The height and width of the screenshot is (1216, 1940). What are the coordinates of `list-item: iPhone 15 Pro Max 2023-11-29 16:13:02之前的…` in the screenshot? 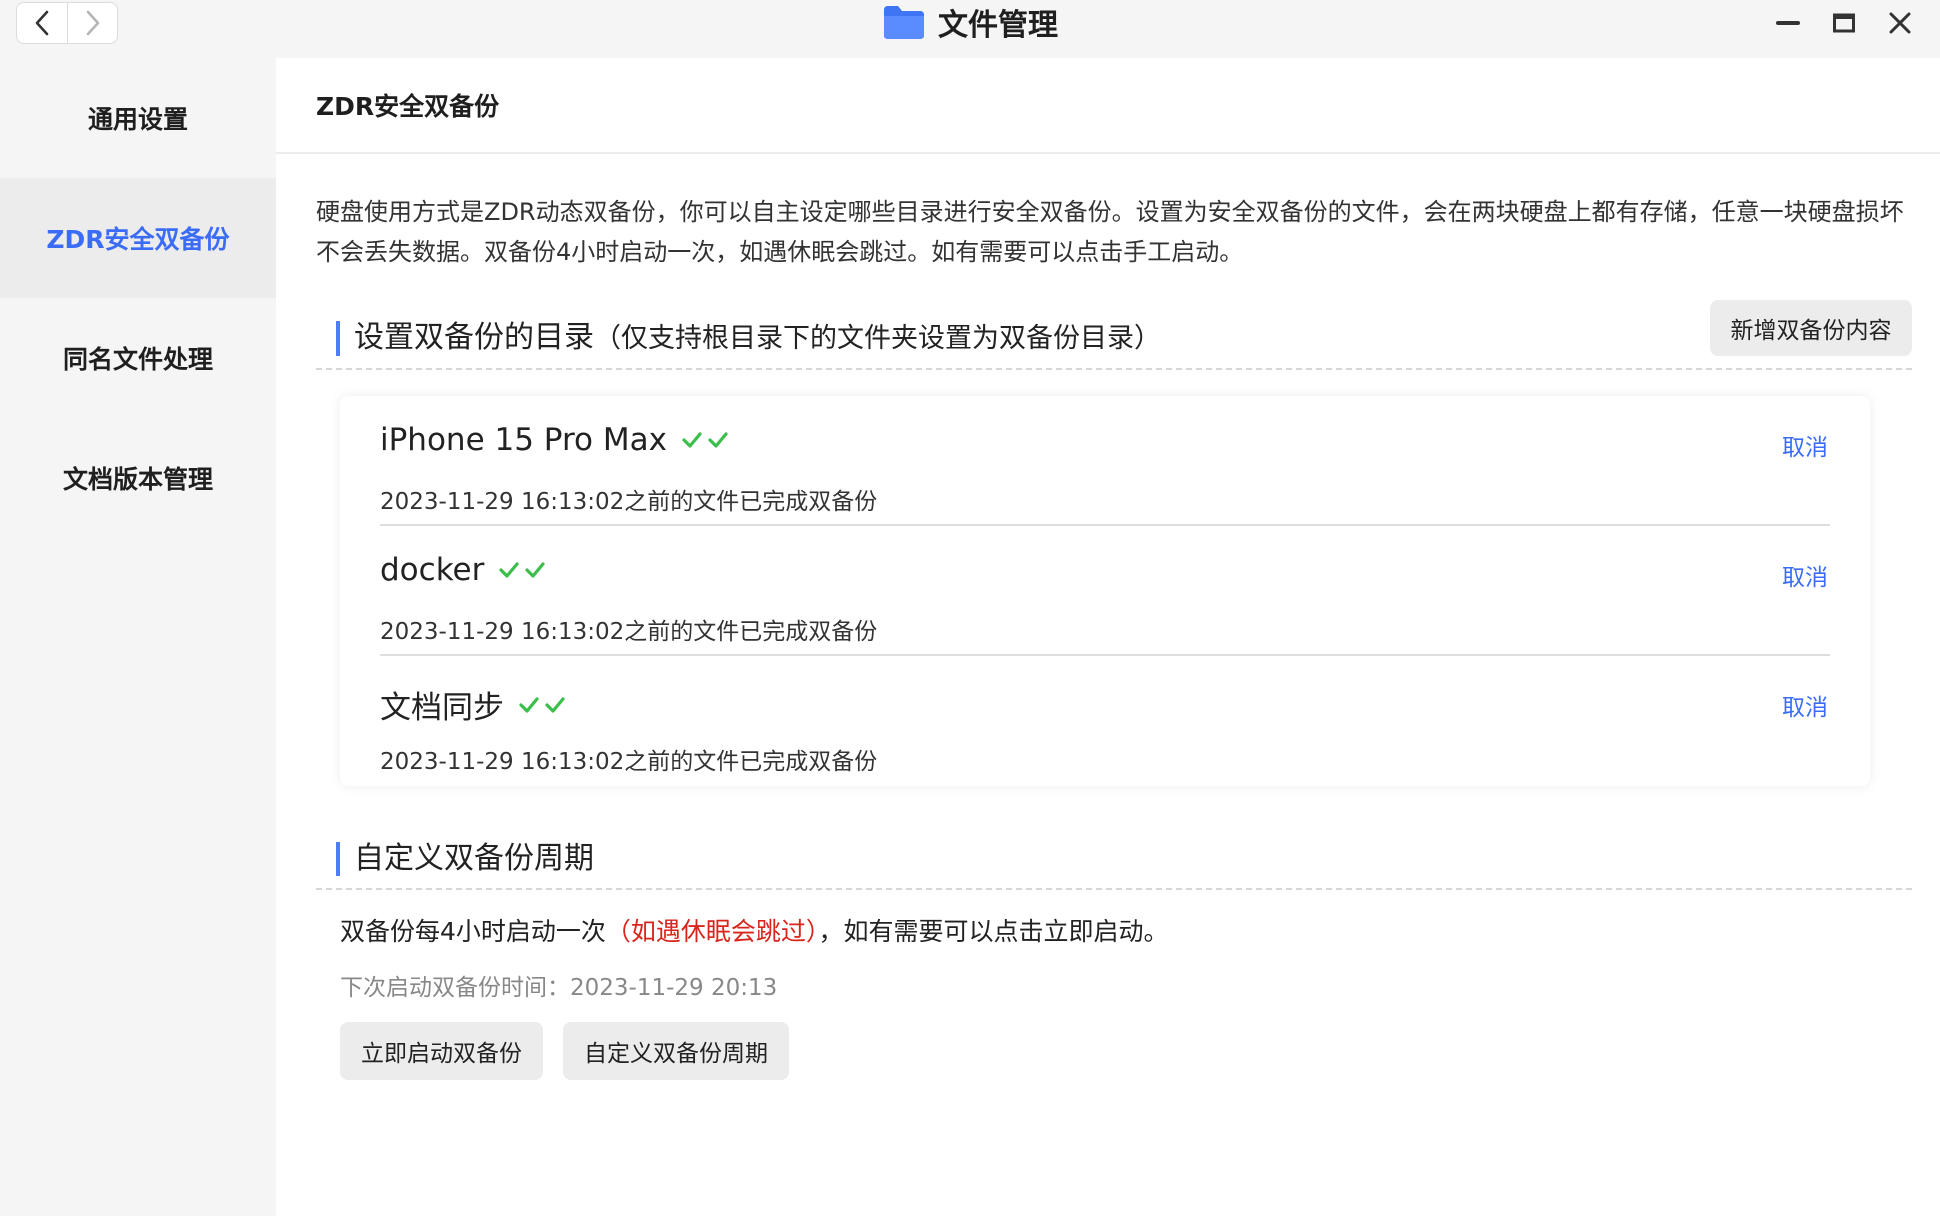 It's located at (1105, 461).